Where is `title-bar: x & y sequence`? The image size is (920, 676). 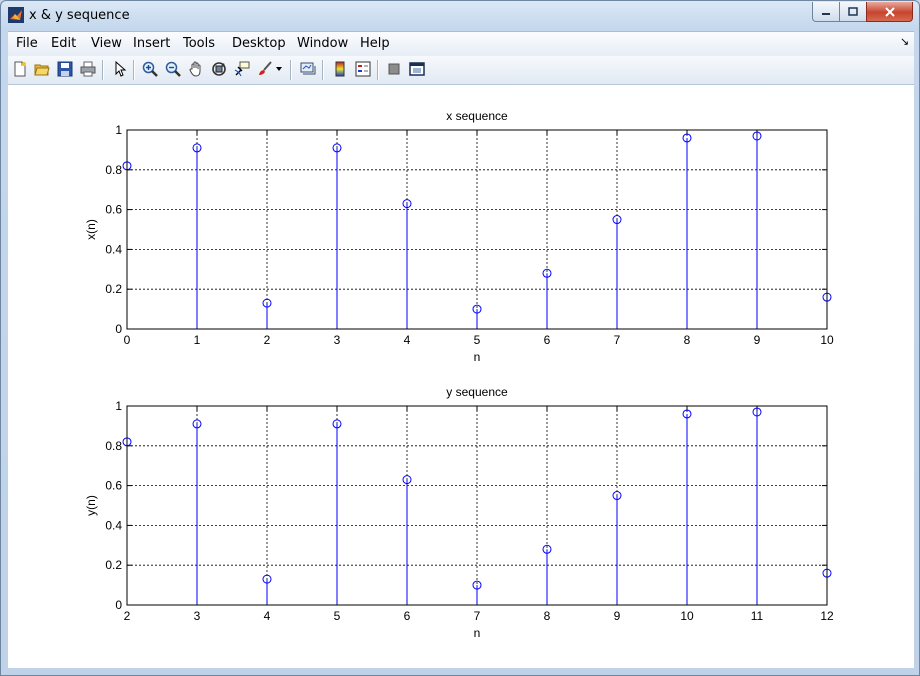 title-bar: x & y sequence is located at coordinates (460, 15).